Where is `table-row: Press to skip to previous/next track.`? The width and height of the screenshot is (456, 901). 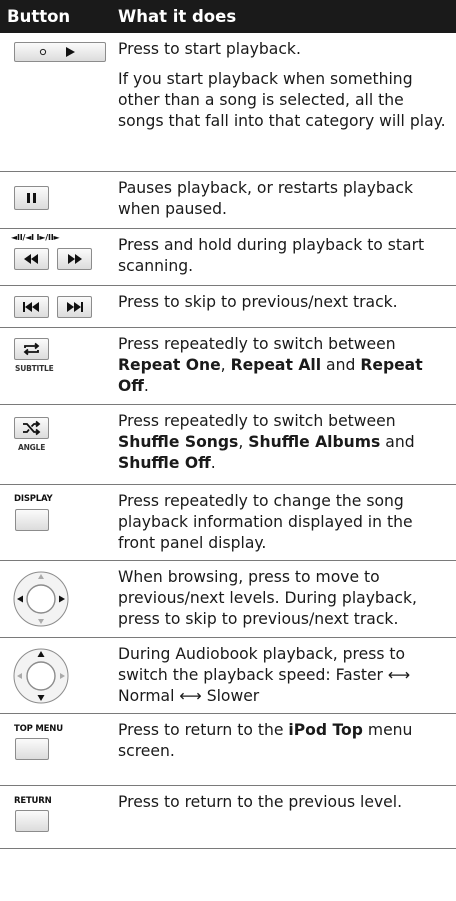
table-row: Press to skip to previous/next track. is located at coordinates (228, 307).